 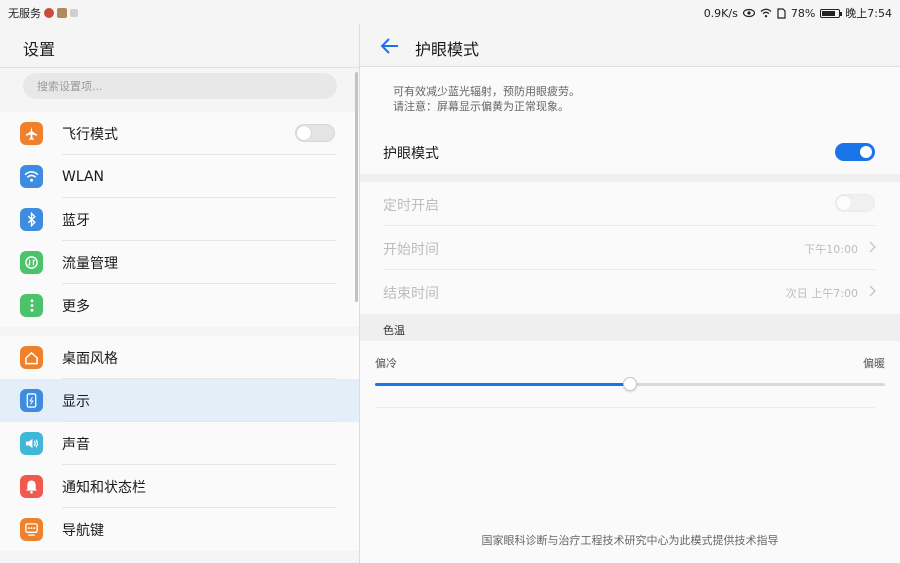 I want to click on color-temp-title: 色温, so click(x=394, y=330).